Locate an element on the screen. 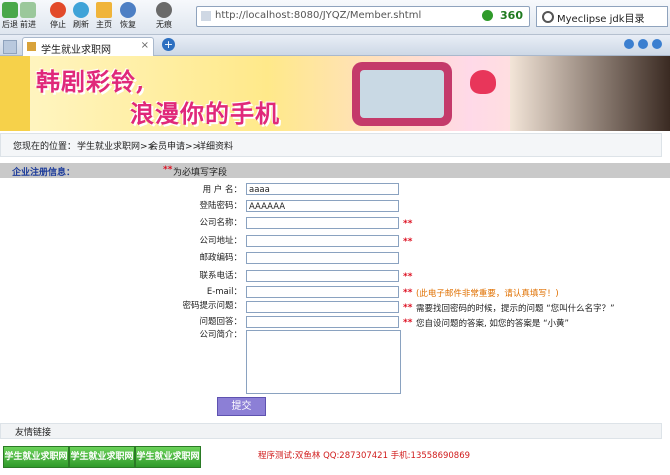 The width and height of the screenshot is (670, 475). email-label: E-mail： is located at coordinates (224, 292).